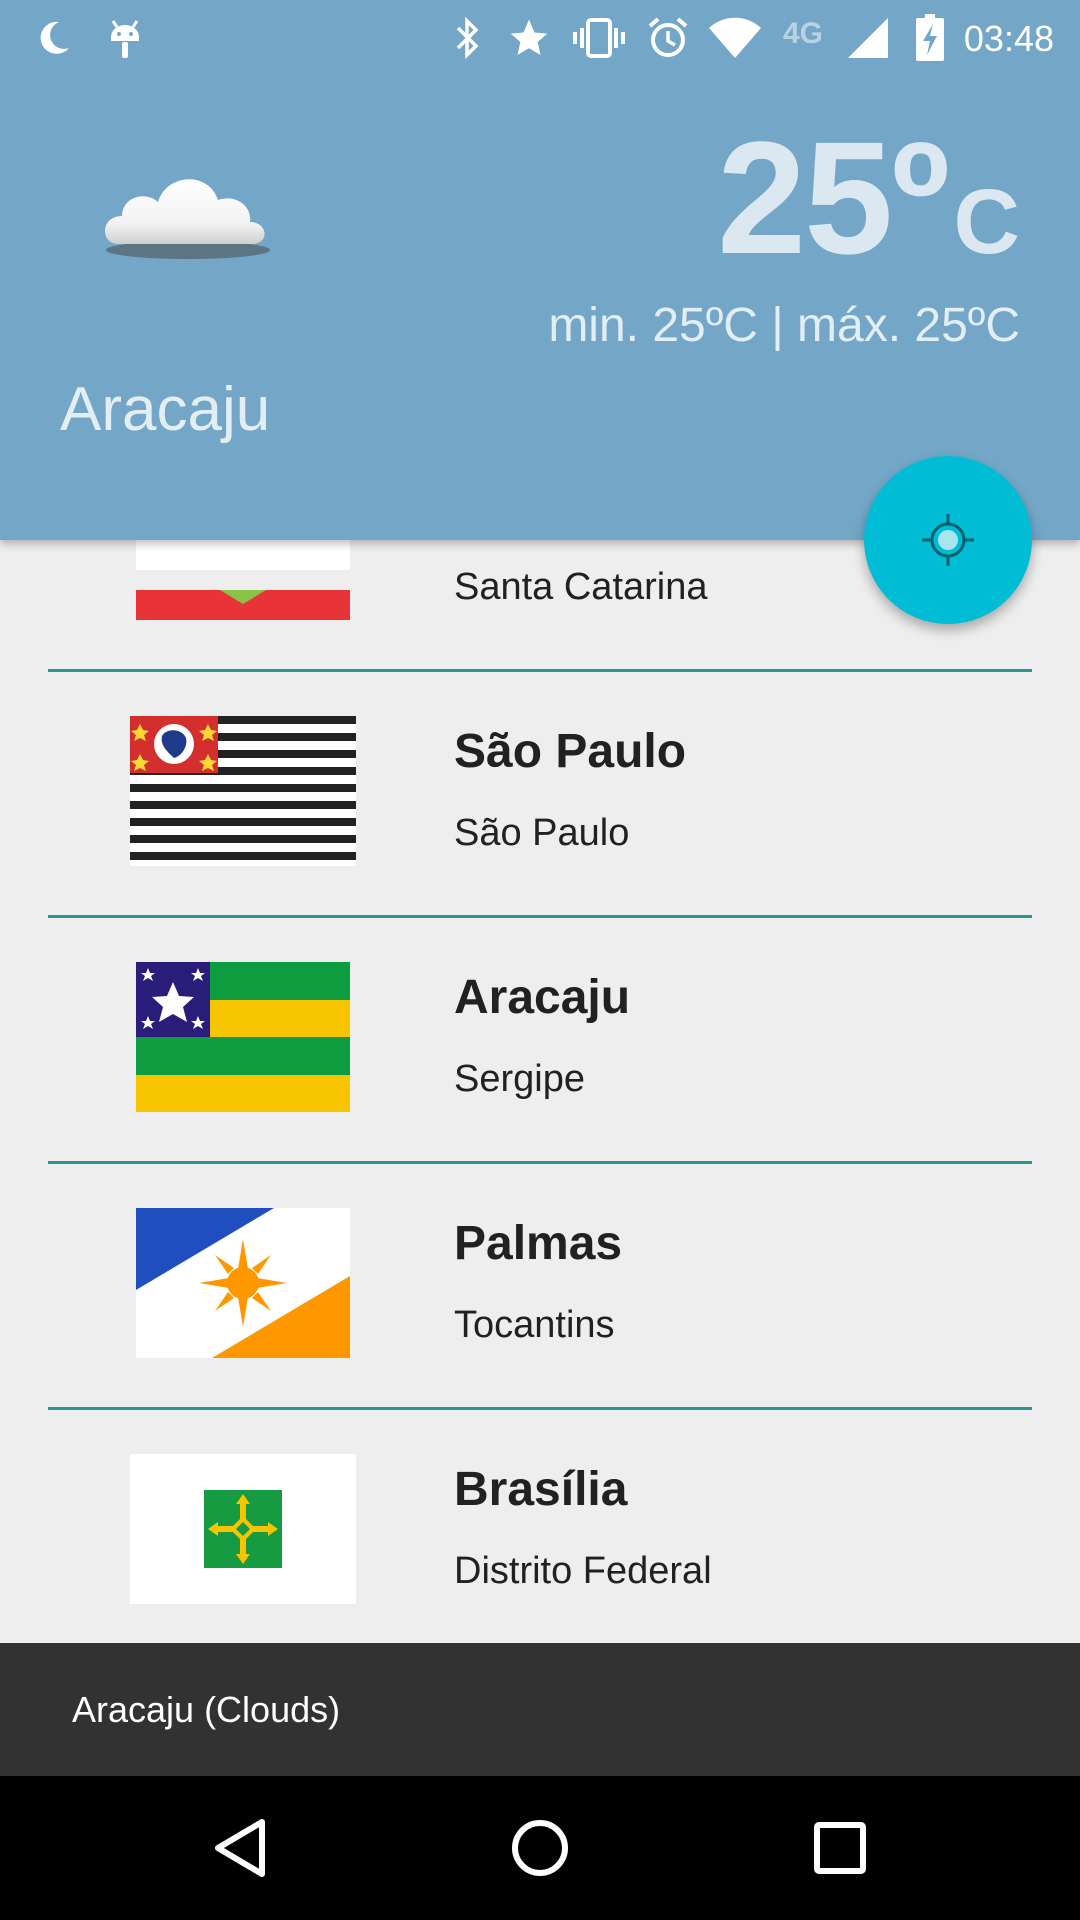  I want to click on my-location-button, so click(948, 540).